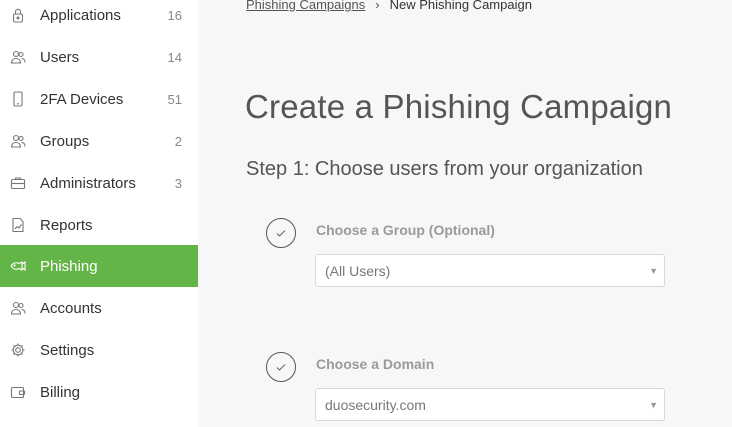  What do you see at coordinates (18, 99) in the screenshot?
I see `phone-icon` at bounding box center [18, 99].